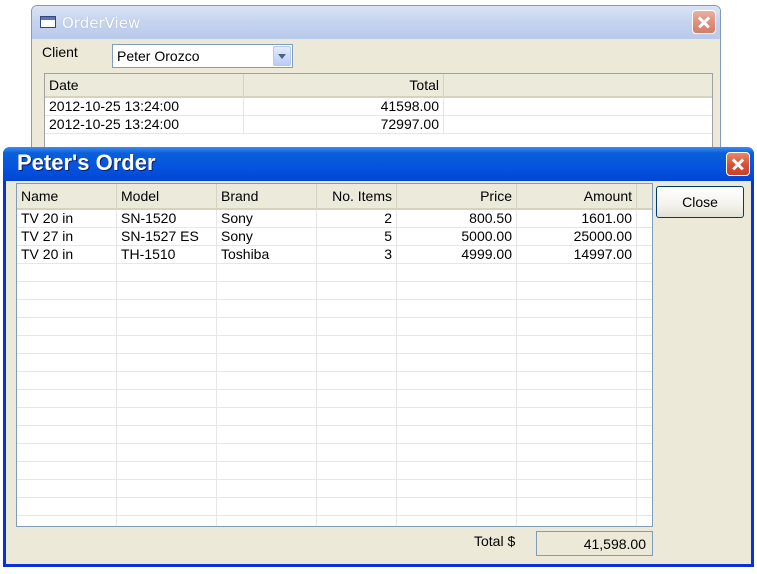 Image resolution: width=757 pixels, height=574 pixels. What do you see at coordinates (158, 56) in the screenshot?
I see `client-select-value: Peter Orozco` at bounding box center [158, 56].